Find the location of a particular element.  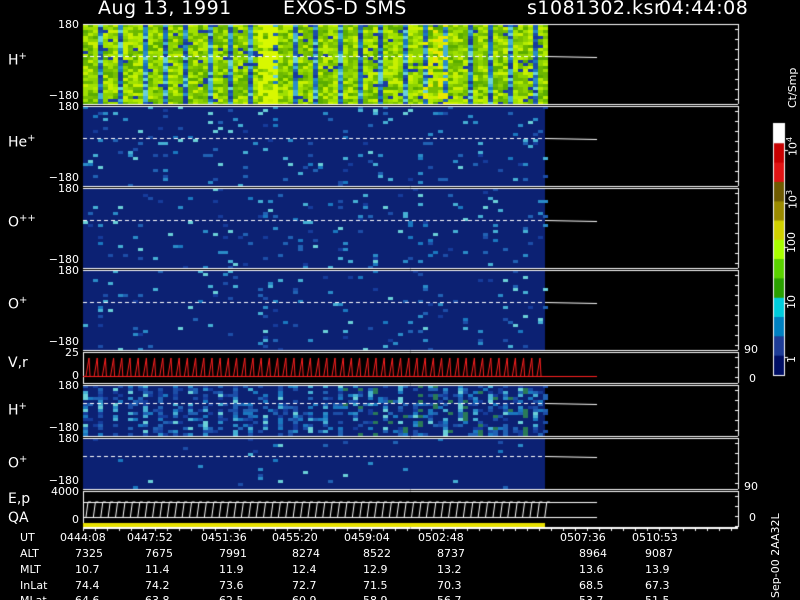

time-tick-label: 0507:36 is located at coordinates (583, 537).